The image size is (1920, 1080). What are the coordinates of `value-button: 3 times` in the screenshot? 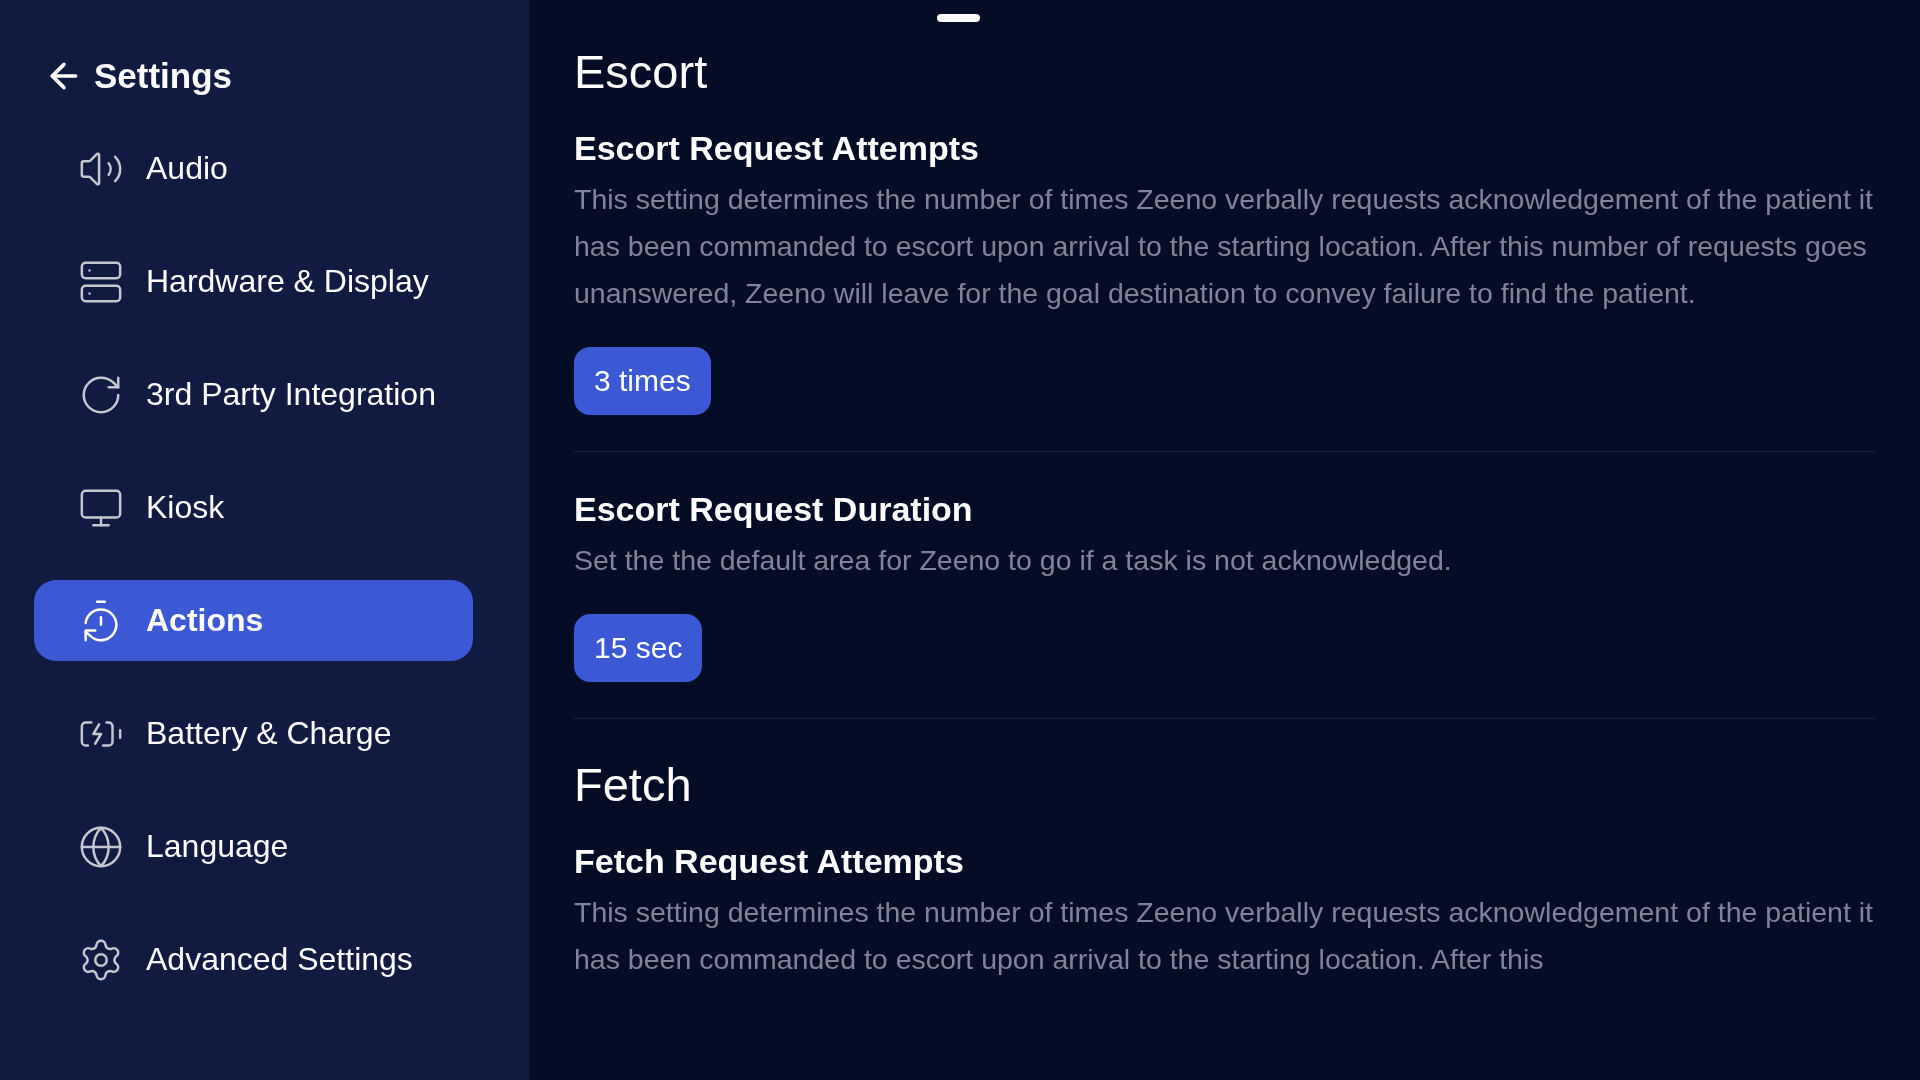 It's located at (642, 381).